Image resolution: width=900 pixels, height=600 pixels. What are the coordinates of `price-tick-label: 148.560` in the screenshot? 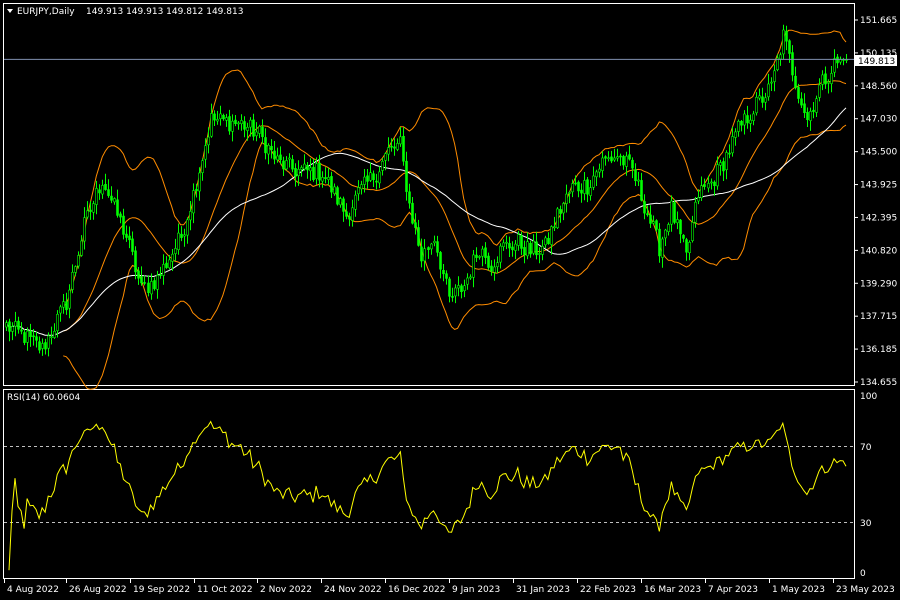 It's located at (878, 87).